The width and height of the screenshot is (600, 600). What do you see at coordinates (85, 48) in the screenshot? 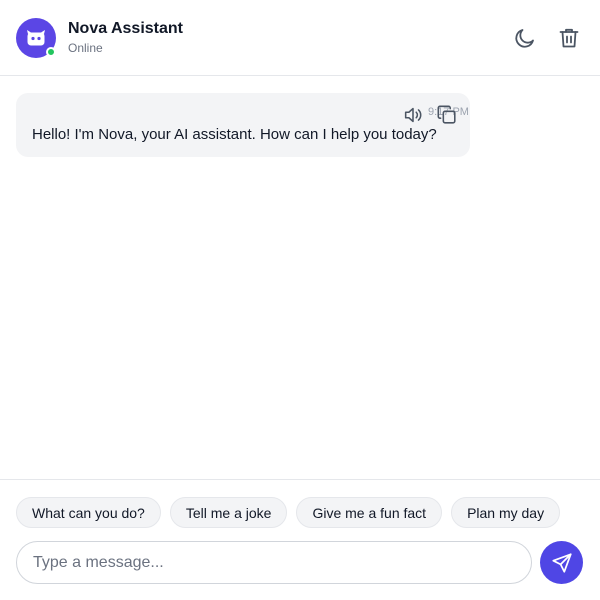
I see `status-text: Online` at bounding box center [85, 48].